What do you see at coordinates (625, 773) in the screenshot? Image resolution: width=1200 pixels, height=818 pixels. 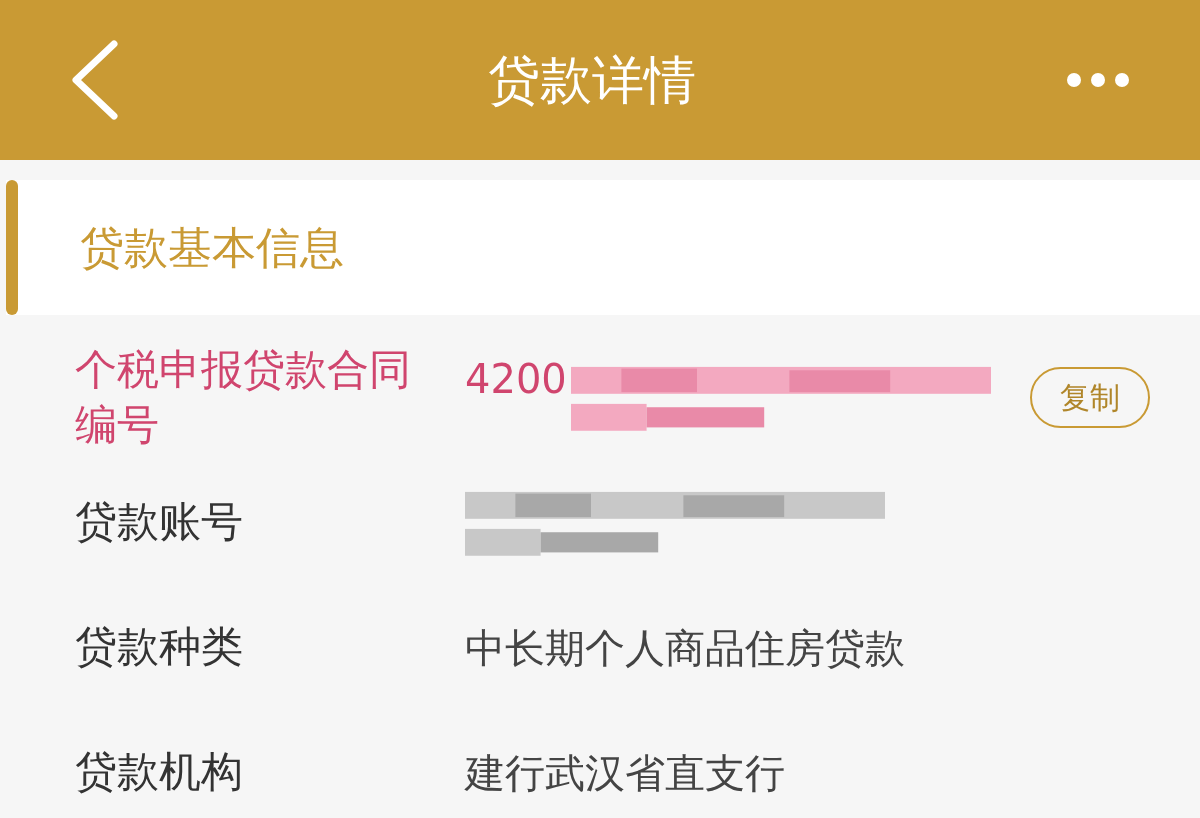 I see `field-value: 建行武汉省直支行` at bounding box center [625, 773].